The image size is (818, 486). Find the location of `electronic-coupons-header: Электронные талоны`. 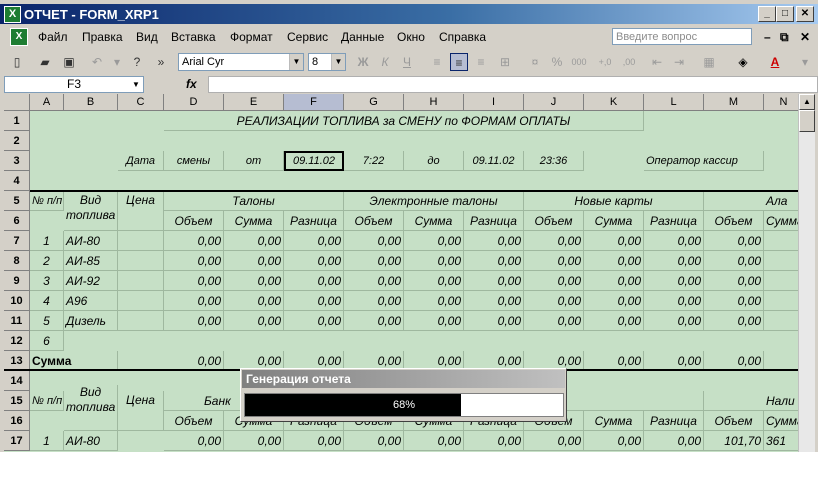

electronic-coupons-header: Электронные талоны is located at coordinates (434, 201).